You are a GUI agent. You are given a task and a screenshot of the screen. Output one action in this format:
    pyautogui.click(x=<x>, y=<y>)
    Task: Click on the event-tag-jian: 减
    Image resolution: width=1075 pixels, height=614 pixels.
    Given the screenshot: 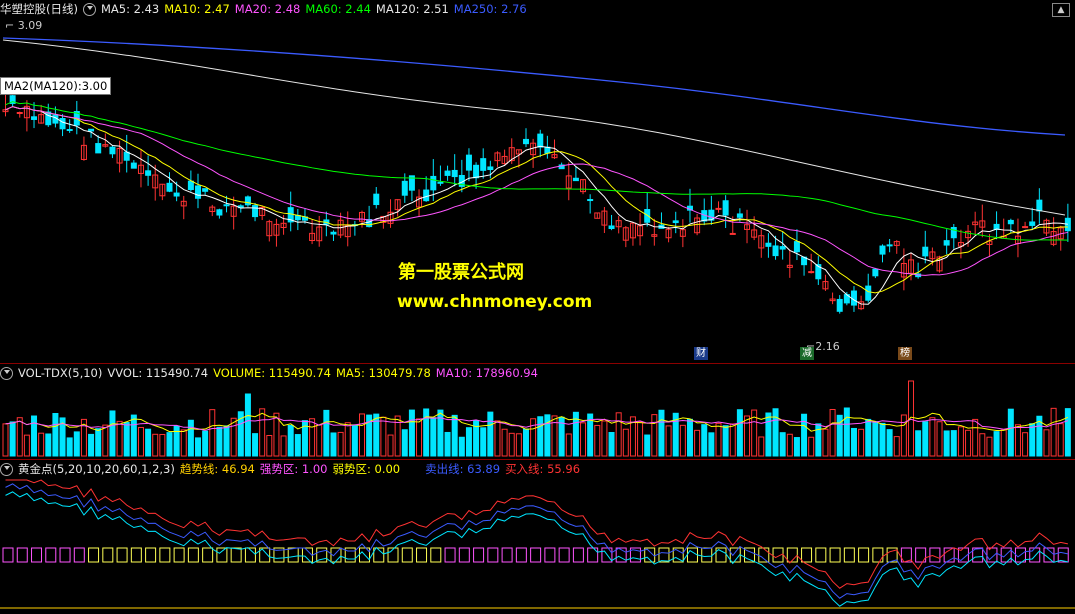 What is the action you would take?
    pyautogui.click(x=807, y=353)
    